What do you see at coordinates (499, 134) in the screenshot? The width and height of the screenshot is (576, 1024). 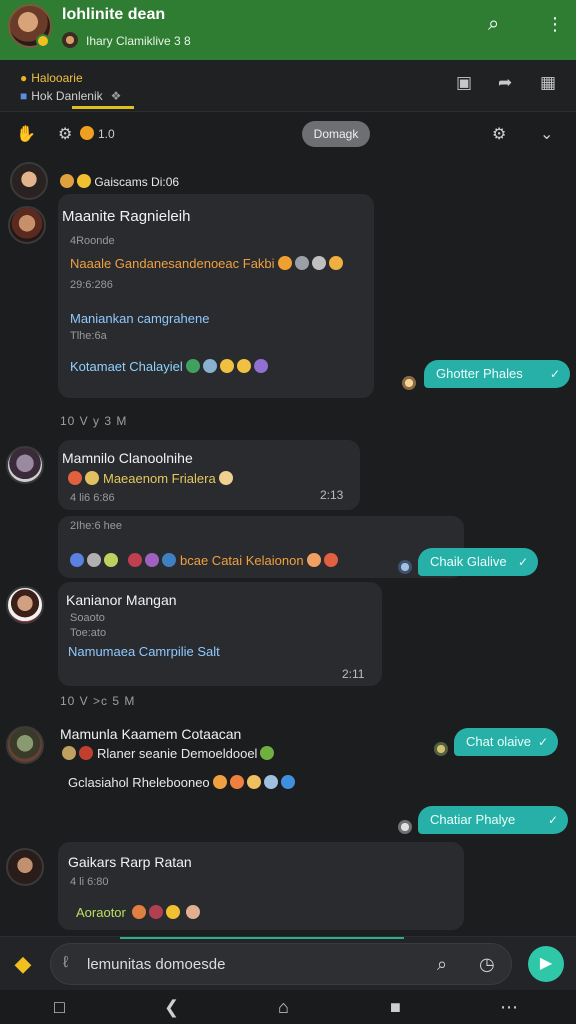 I see `gear-icon: ⚙` at bounding box center [499, 134].